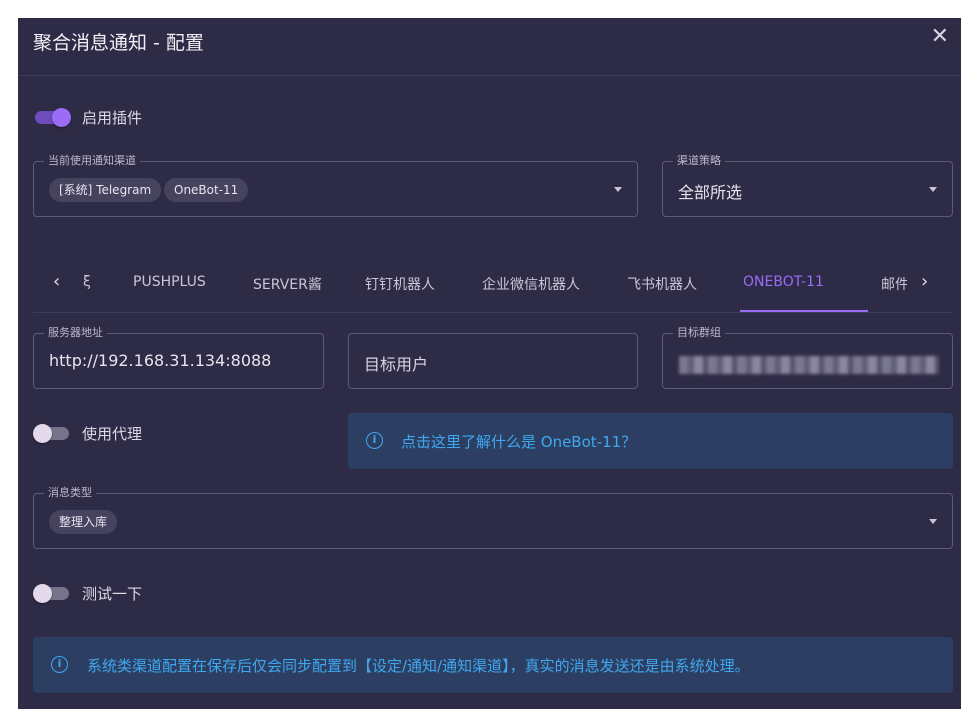  I want to click on close-icon: ✕, so click(940, 36).